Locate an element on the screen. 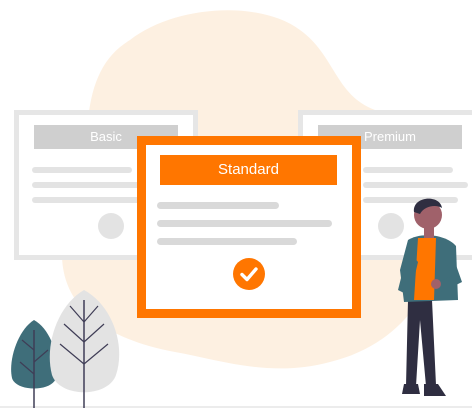  tree-grey-icon is located at coordinates (84, 349).